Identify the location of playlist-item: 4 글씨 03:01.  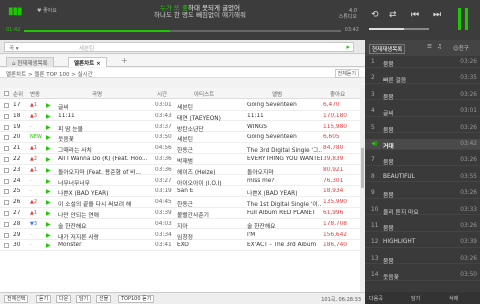
(422, 111).